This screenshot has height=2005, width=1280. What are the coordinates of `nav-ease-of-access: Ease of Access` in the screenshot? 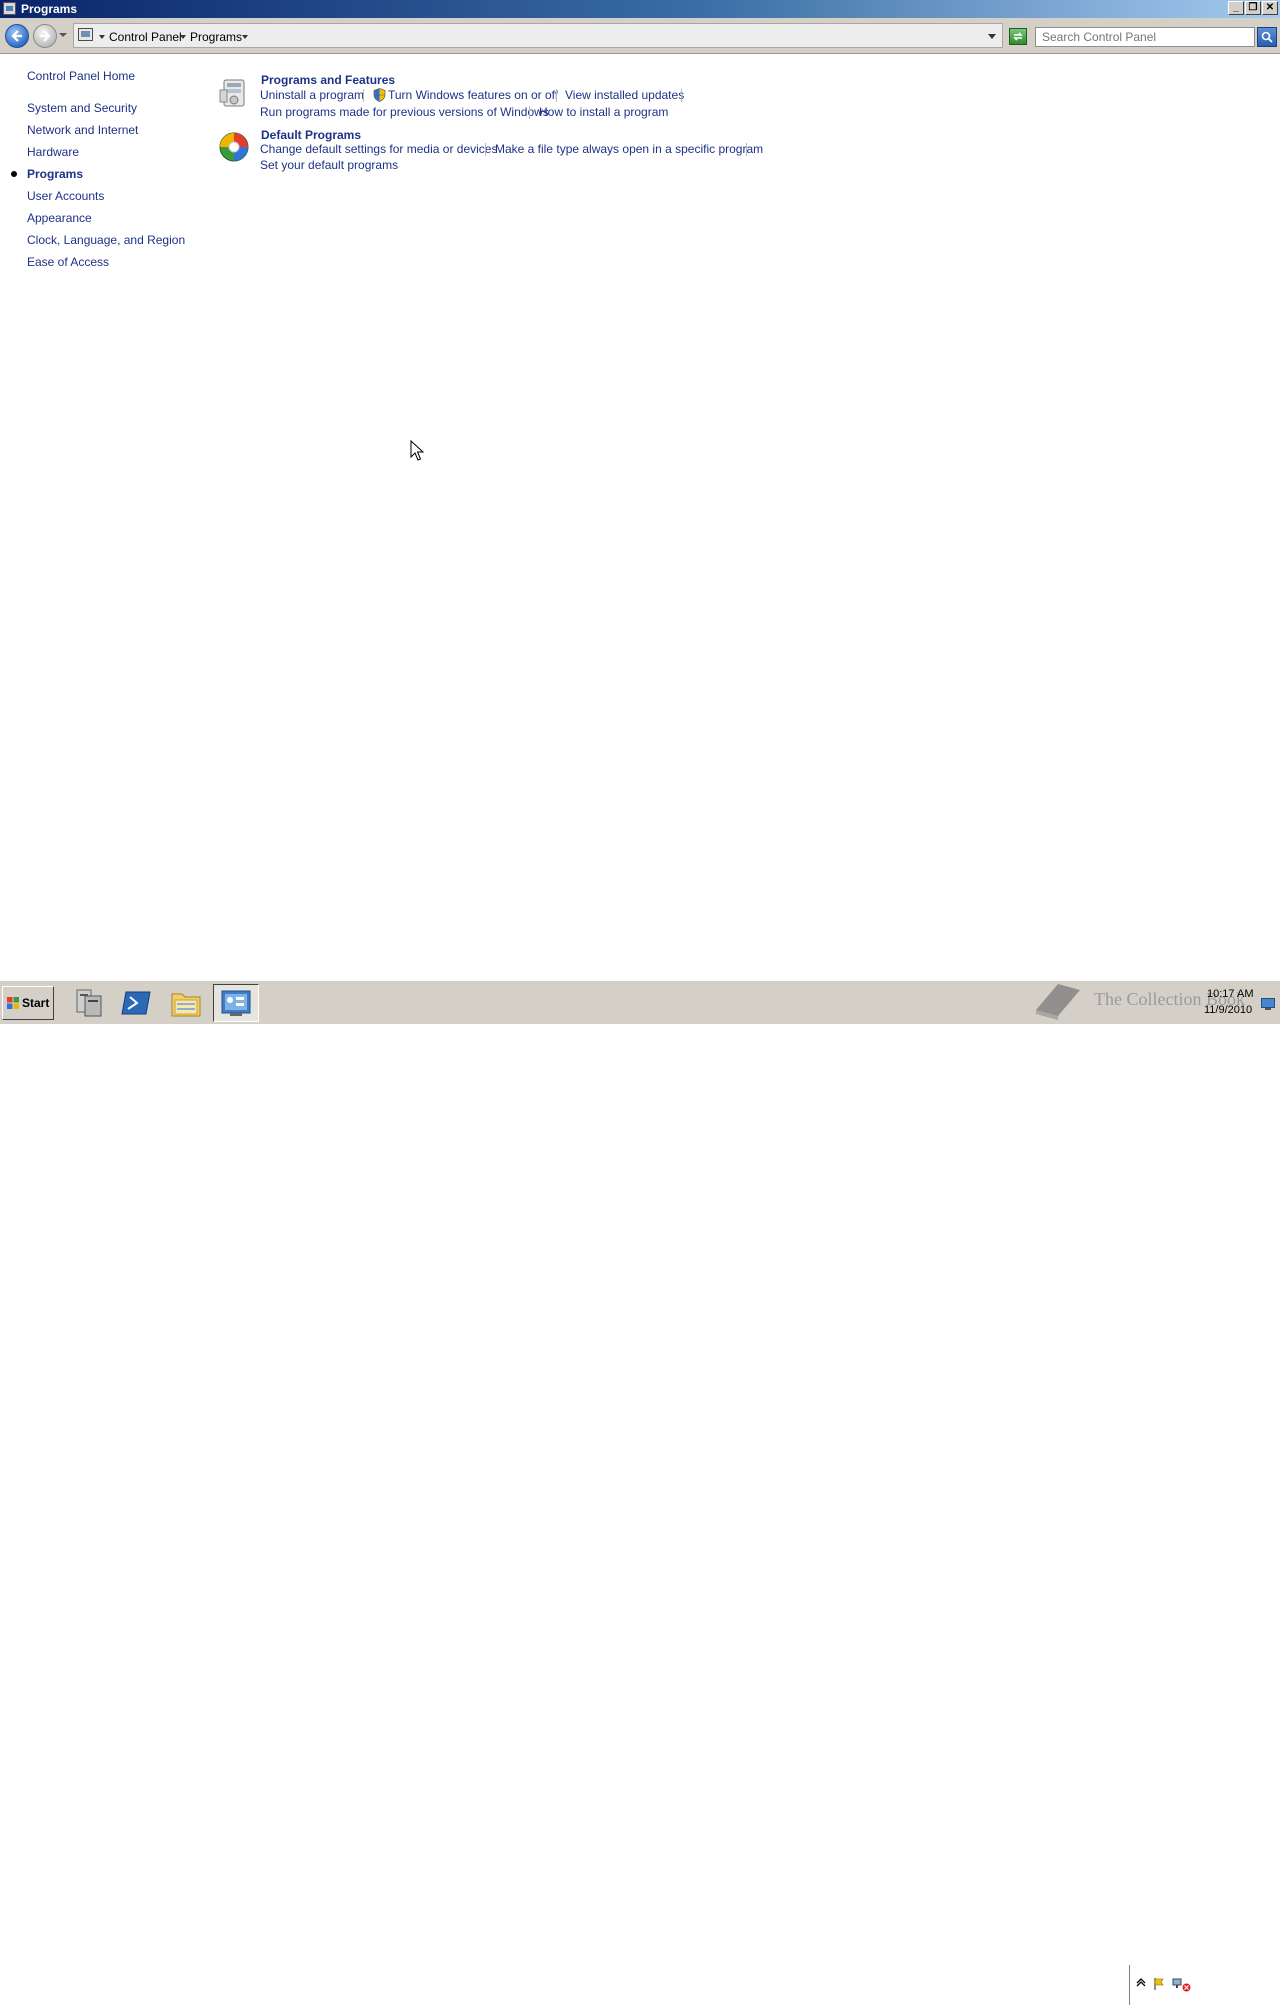 It's located at (68, 262).